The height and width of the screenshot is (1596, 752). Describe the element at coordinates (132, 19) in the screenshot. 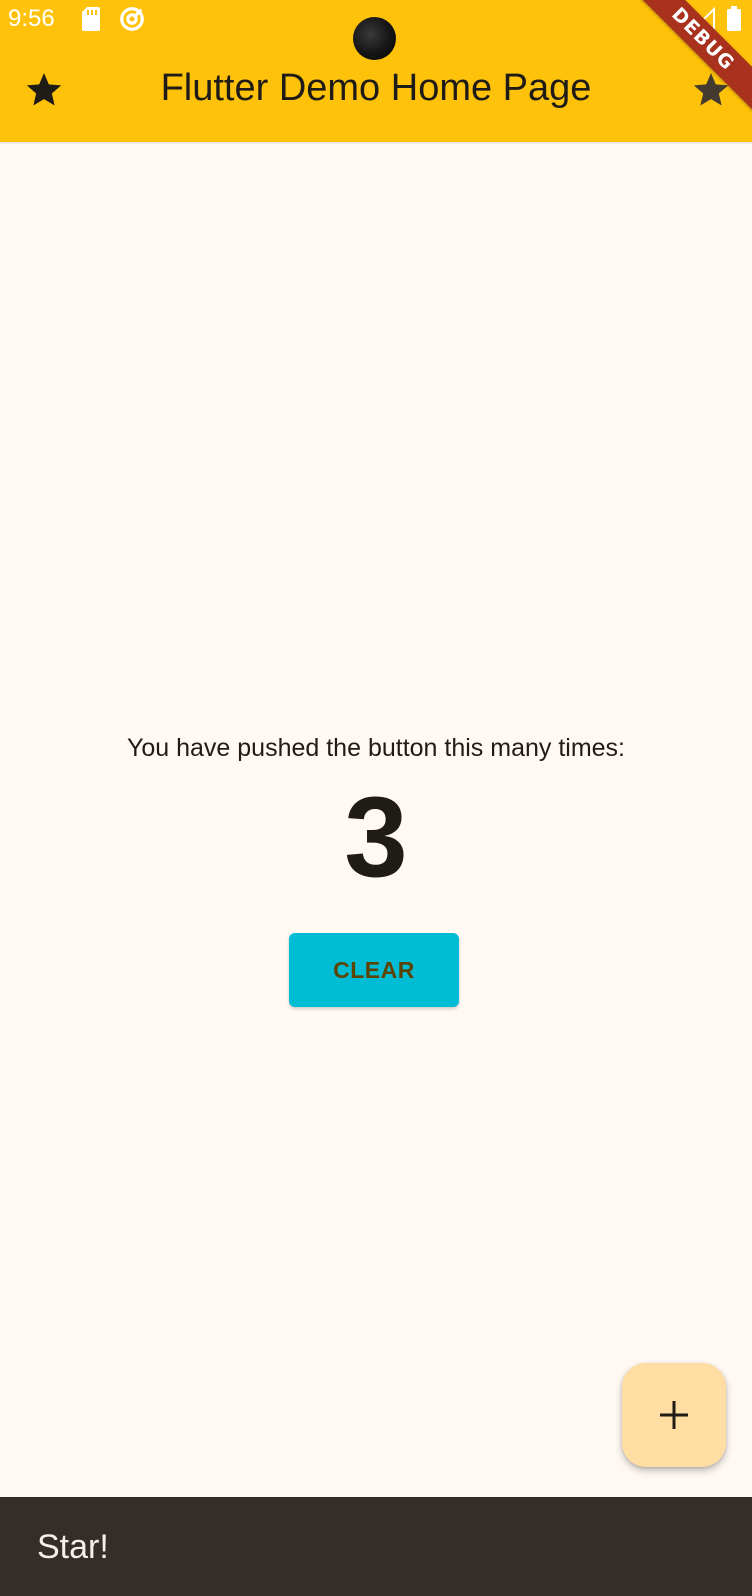

I see `at-sign-icon` at that location.